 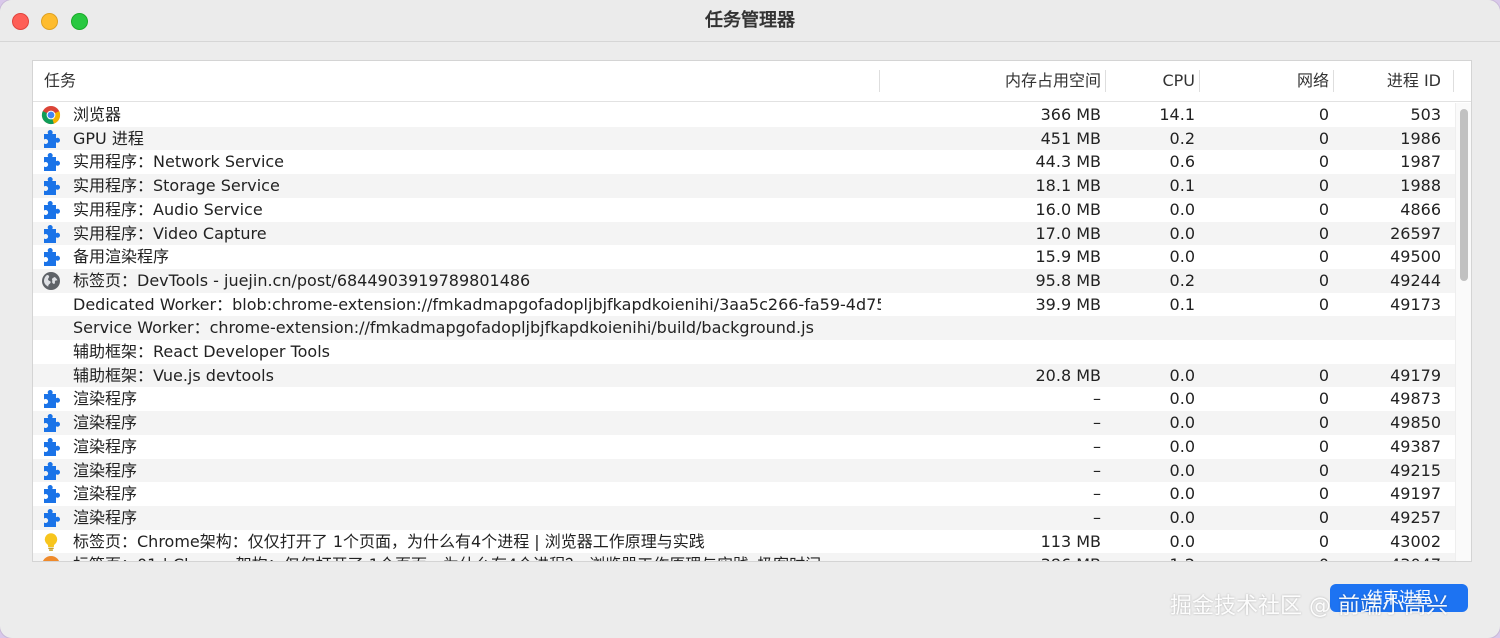 I want to click on table-row: 浏览器 366 MB 14.1 0 503, so click(x=744, y=115).